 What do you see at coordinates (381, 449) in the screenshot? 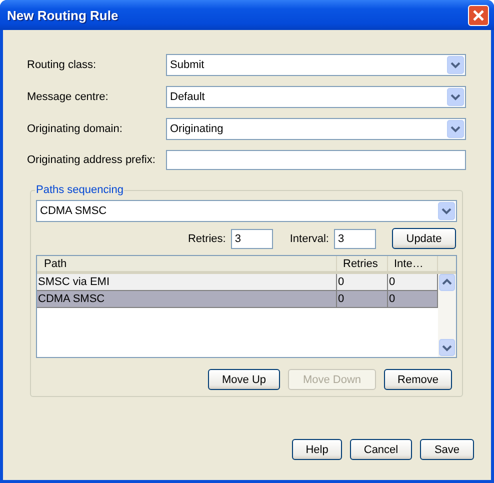
I see `dialog-button: Cancel` at bounding box center [381, 449].